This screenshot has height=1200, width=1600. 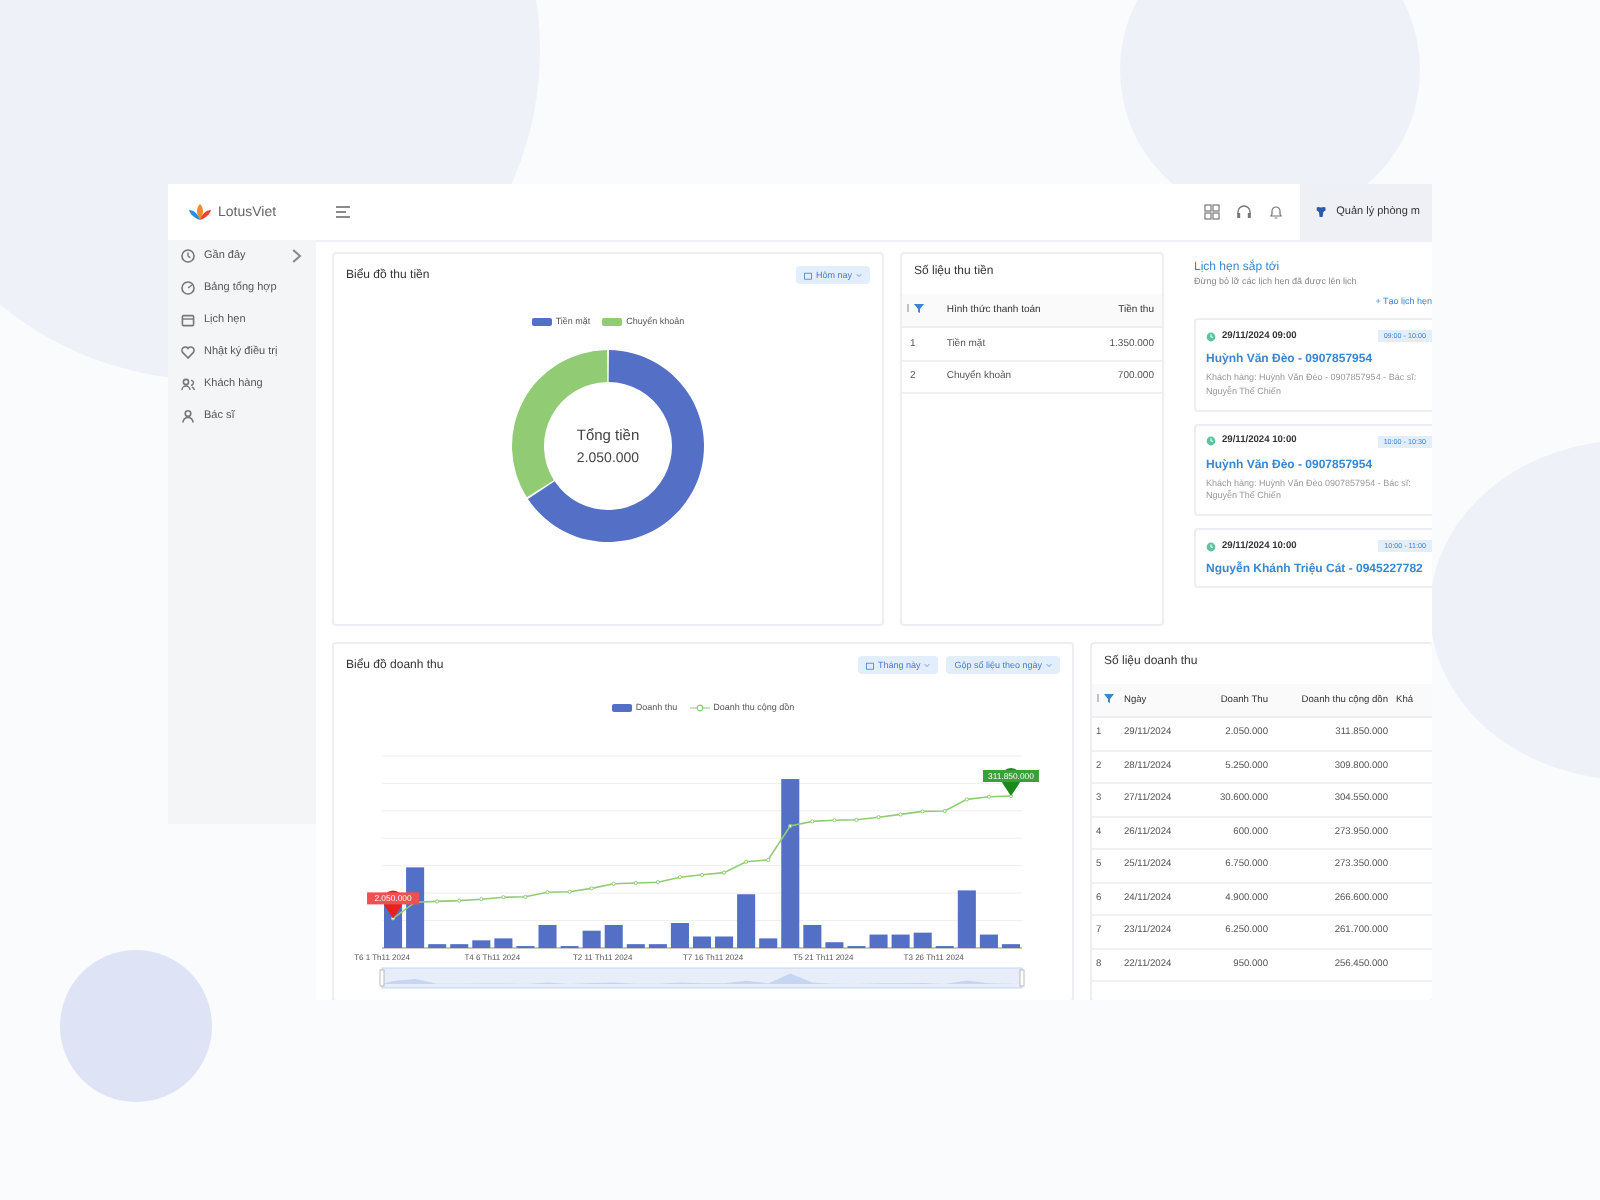 I want to click on apps-icon, so click(x=1212, y=212).